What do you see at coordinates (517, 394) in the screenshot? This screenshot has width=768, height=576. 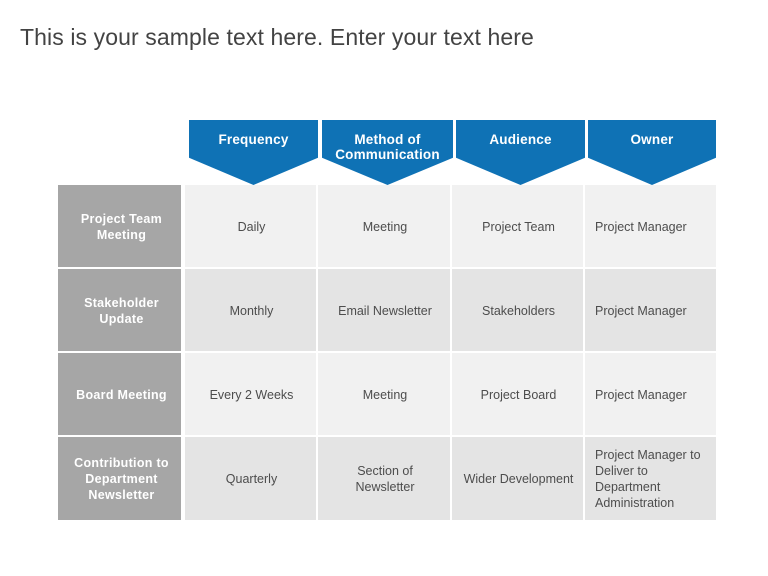 I see `cell-audience: Project Board` at bounding box center [517, 394].